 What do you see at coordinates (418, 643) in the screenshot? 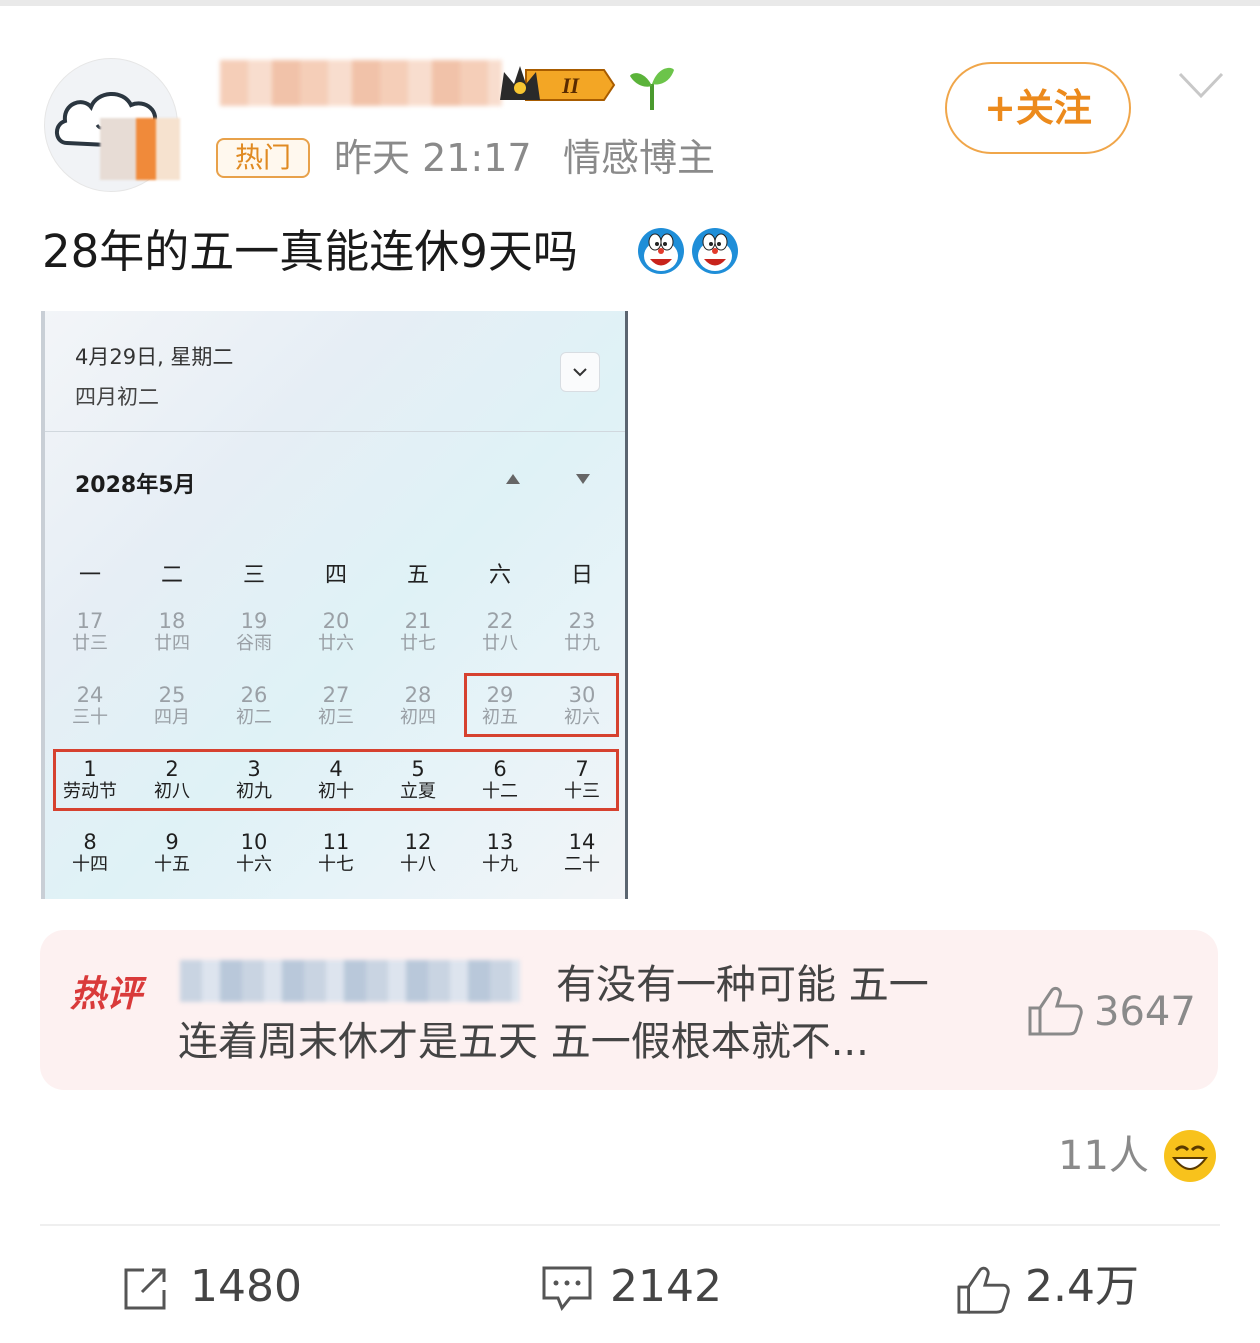
I see `calendar-day-lunar: 廿七` at bounding box center [418, 643].